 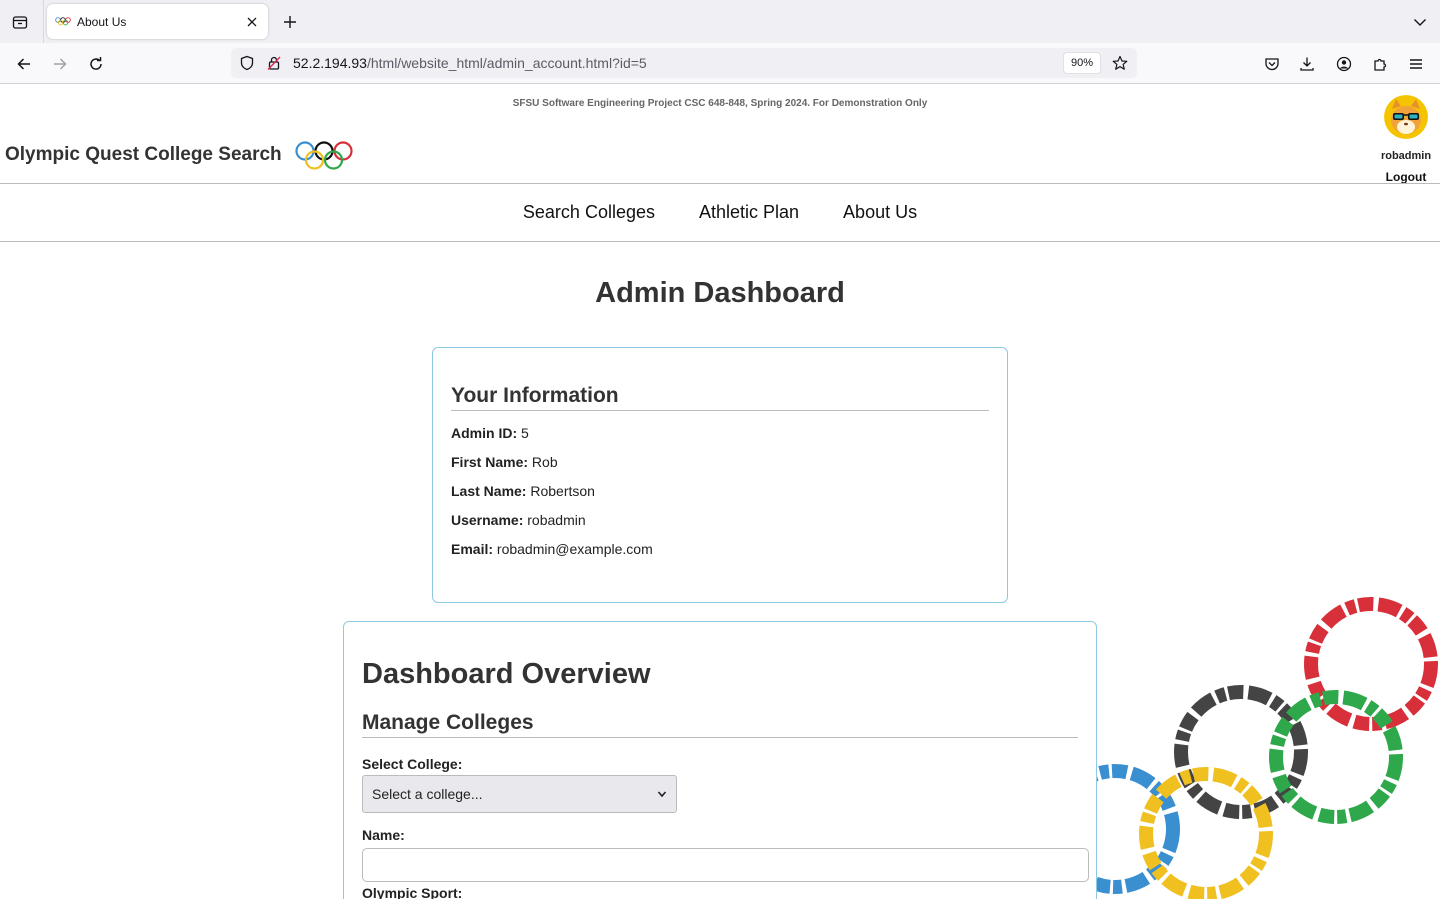 What do you see at coordinates (1082, 63) in the screenshot?
I see `zoom-level-badge: 90%` at bounding box center [1082, 63].